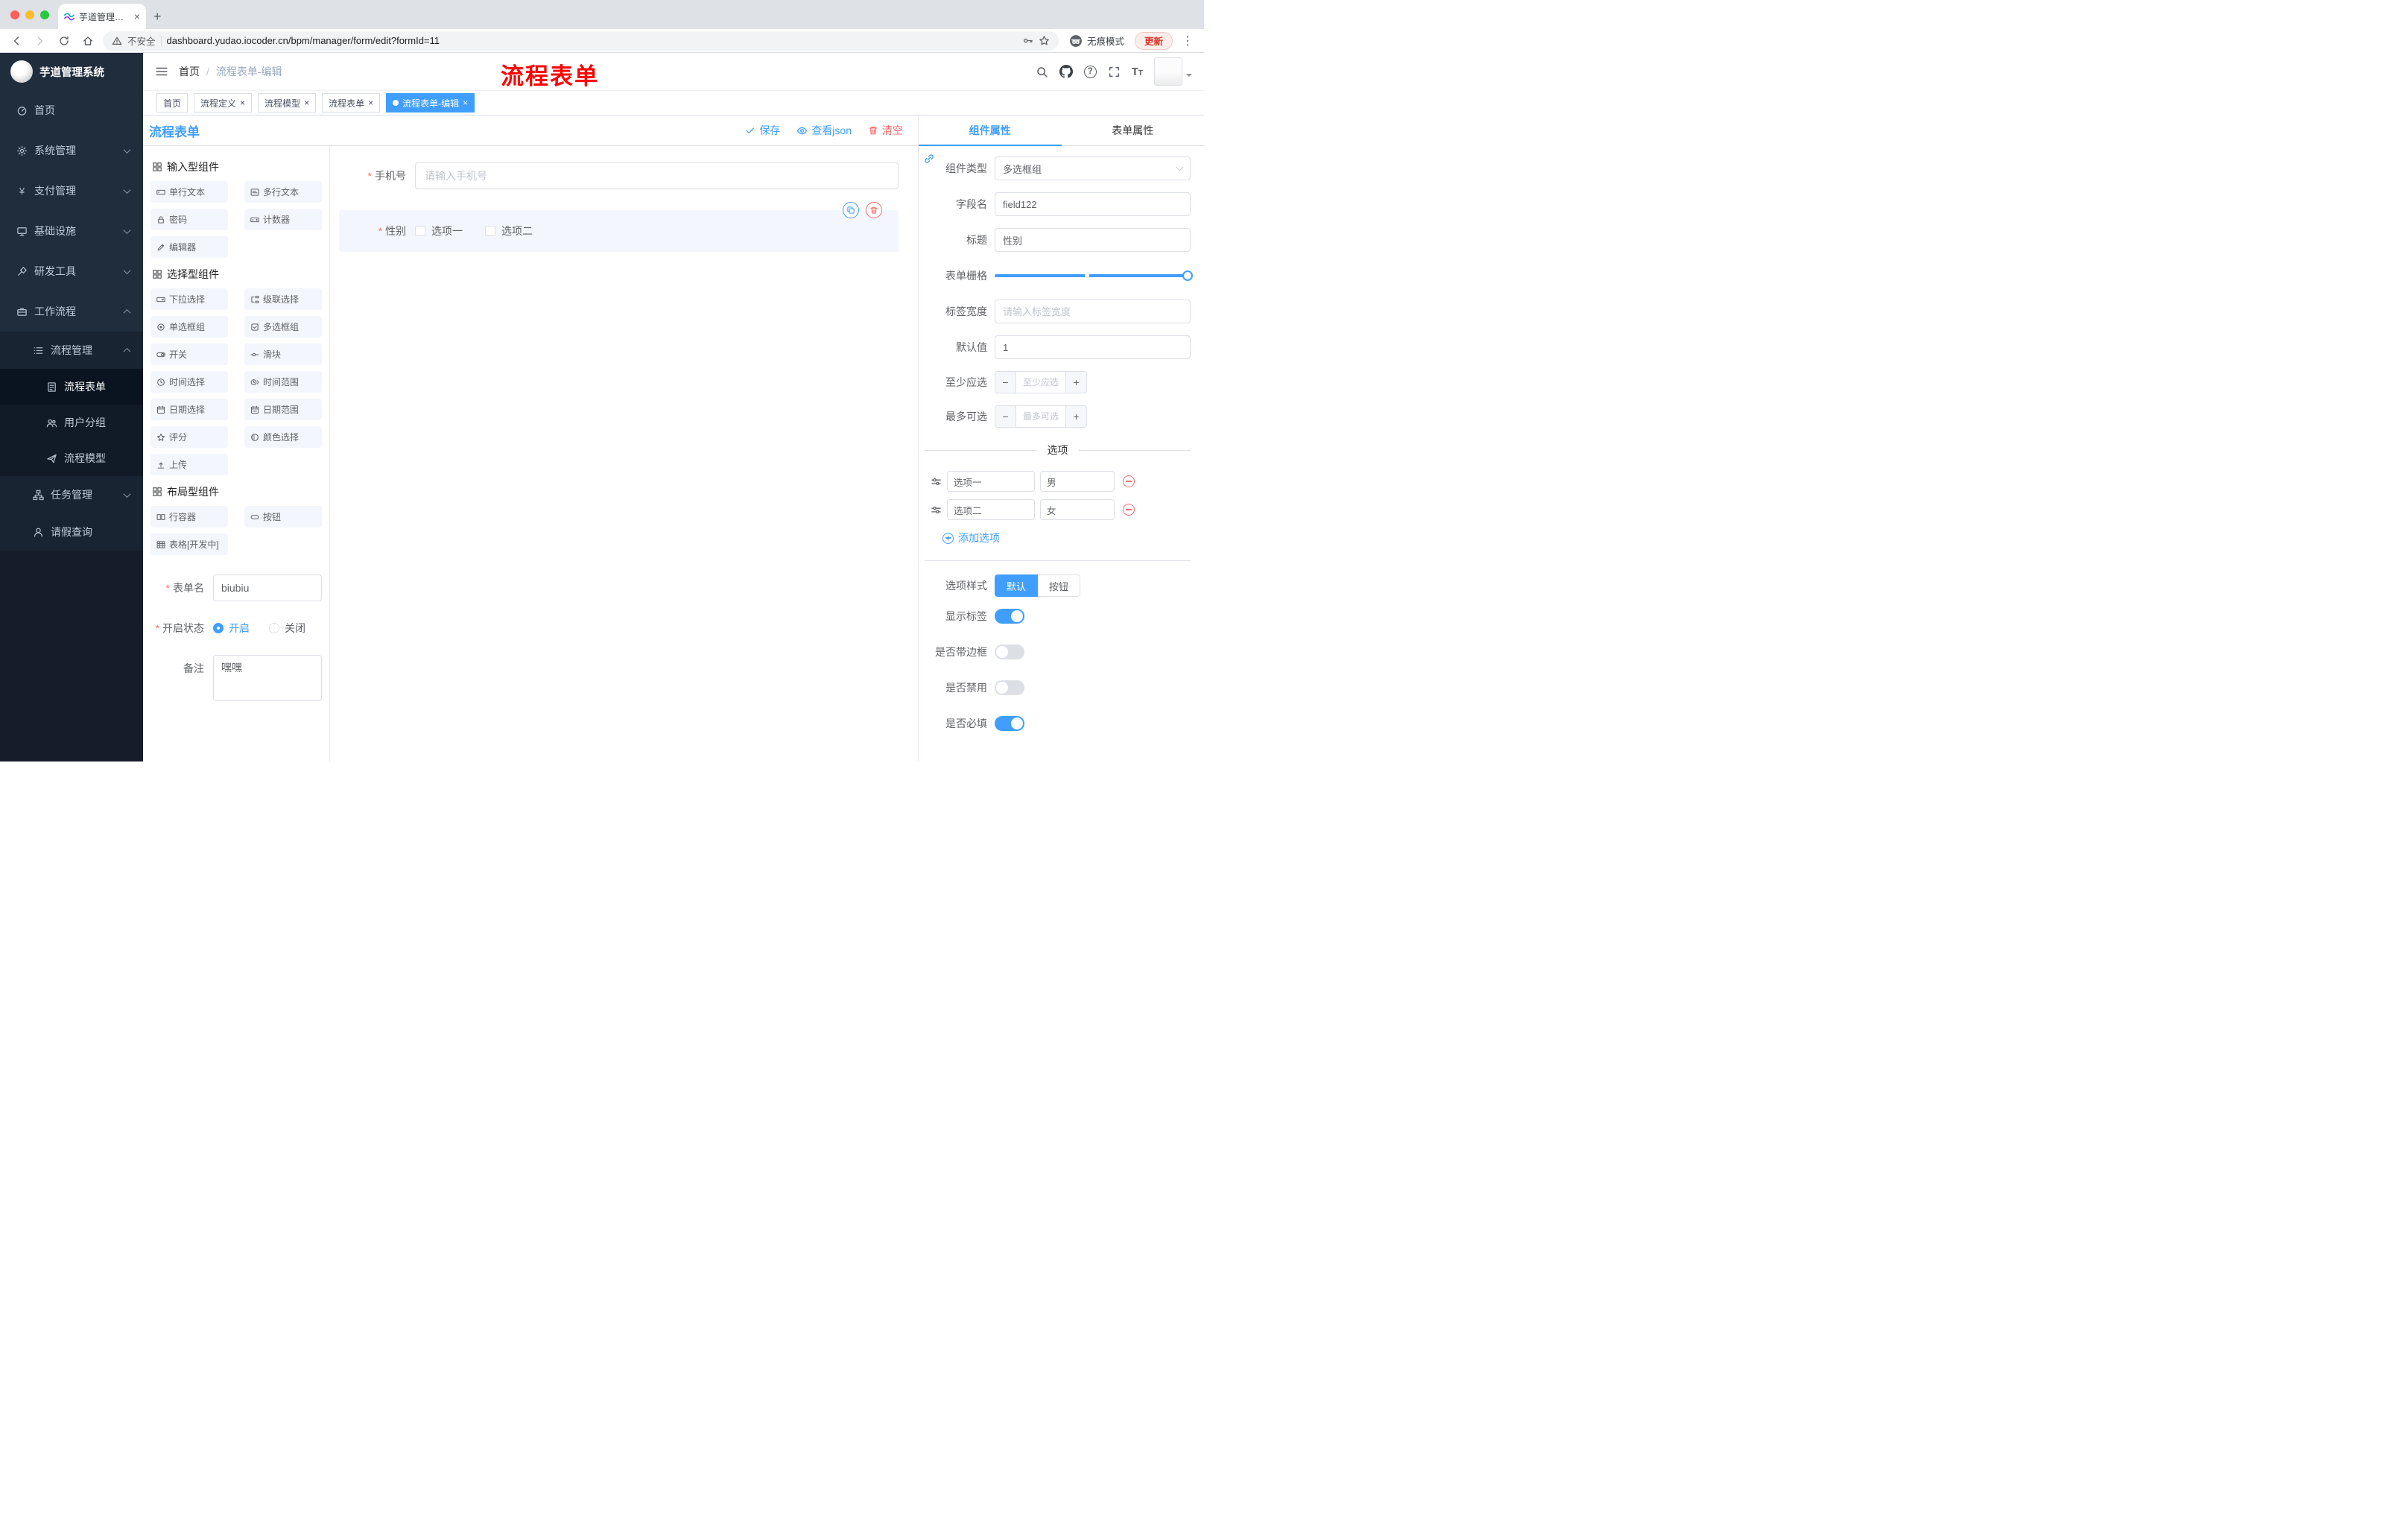 The height and width of the screenshot is (1523, 2408). I want to click on palette-item-row-container: 行容器, so click(189, 517).